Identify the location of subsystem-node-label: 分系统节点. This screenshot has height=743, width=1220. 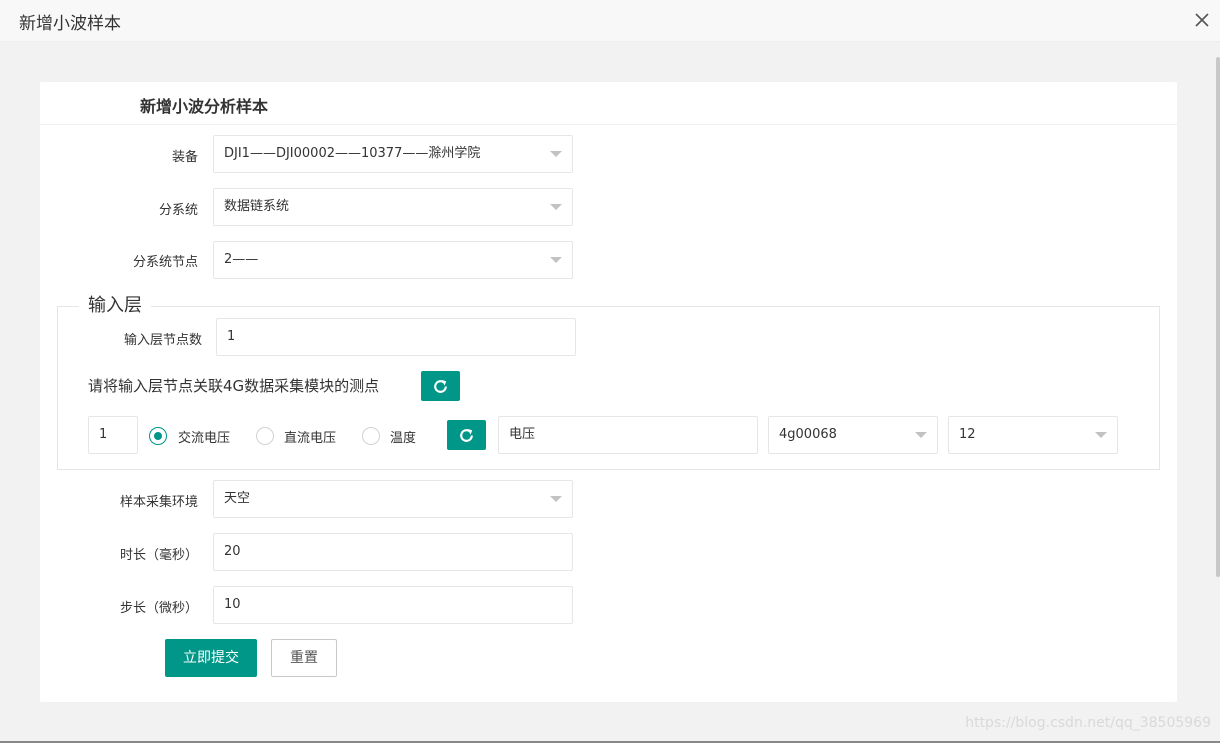
(165, 262).